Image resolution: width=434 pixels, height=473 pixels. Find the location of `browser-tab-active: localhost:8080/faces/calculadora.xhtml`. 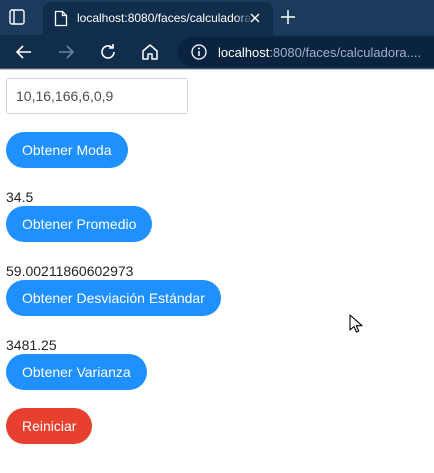

browser-tab-active: localhost:8080/faces/calculadora.xhtml is located at coordinates (158, 18).